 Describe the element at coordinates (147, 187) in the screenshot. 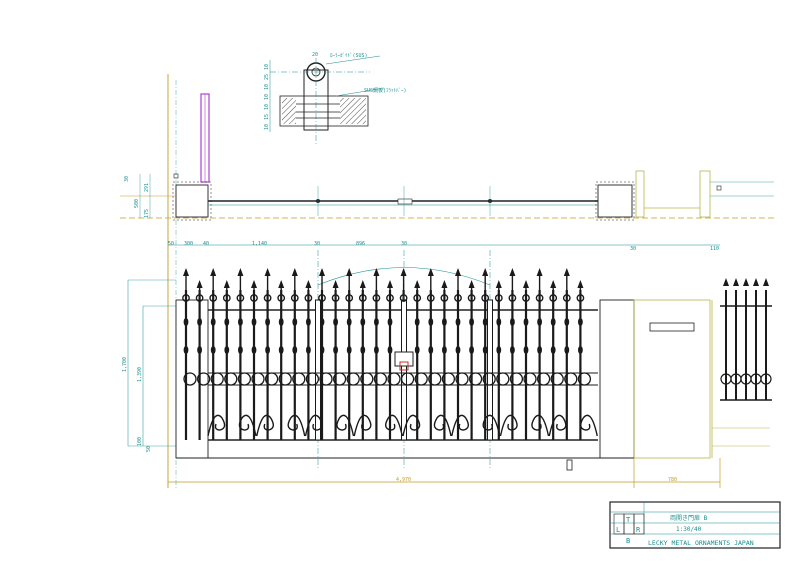

I see `plan-dim-2: 291` at that location.